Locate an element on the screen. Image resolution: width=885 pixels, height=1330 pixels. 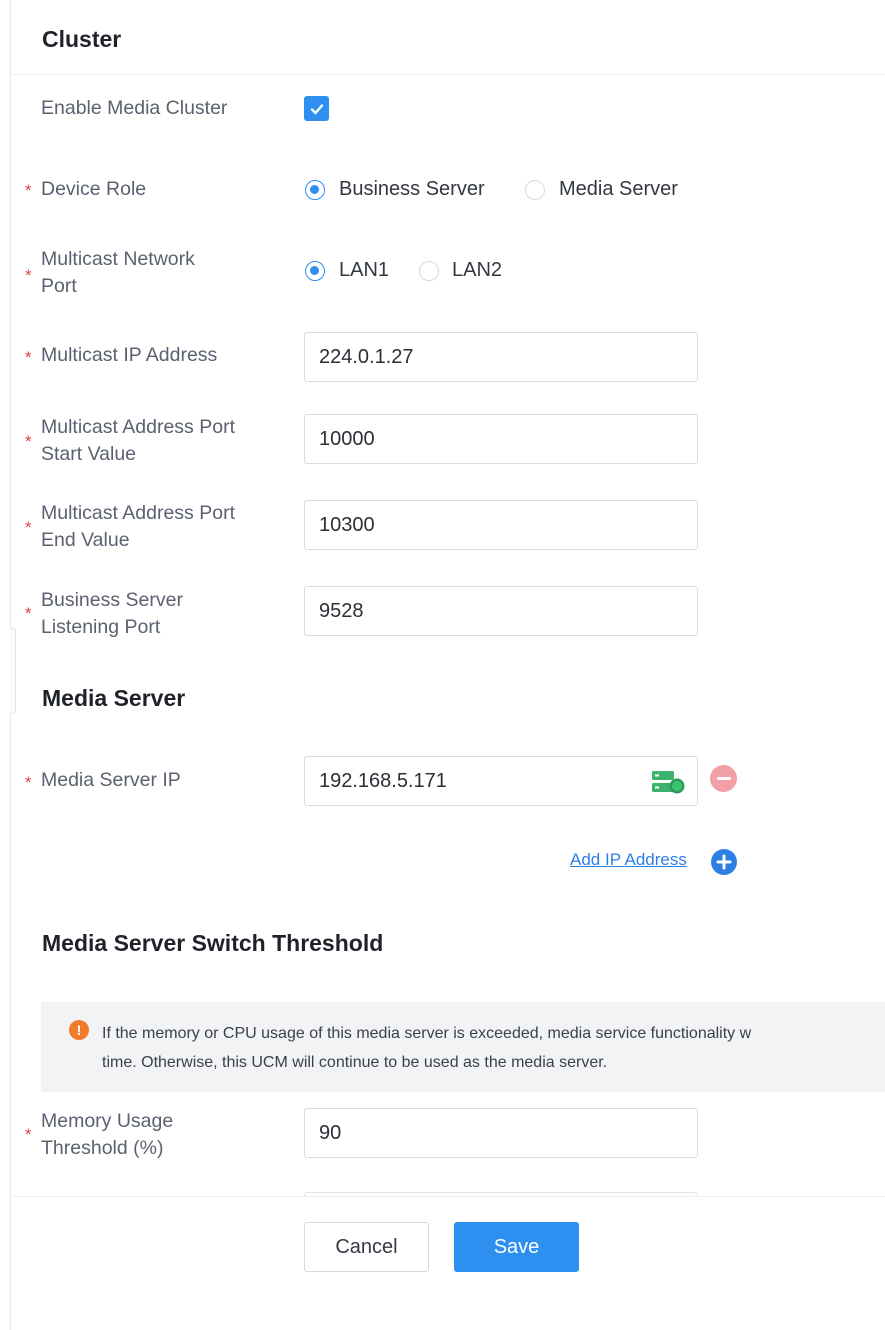
add-ip-plus-icon is located at coordinates (724, 862).